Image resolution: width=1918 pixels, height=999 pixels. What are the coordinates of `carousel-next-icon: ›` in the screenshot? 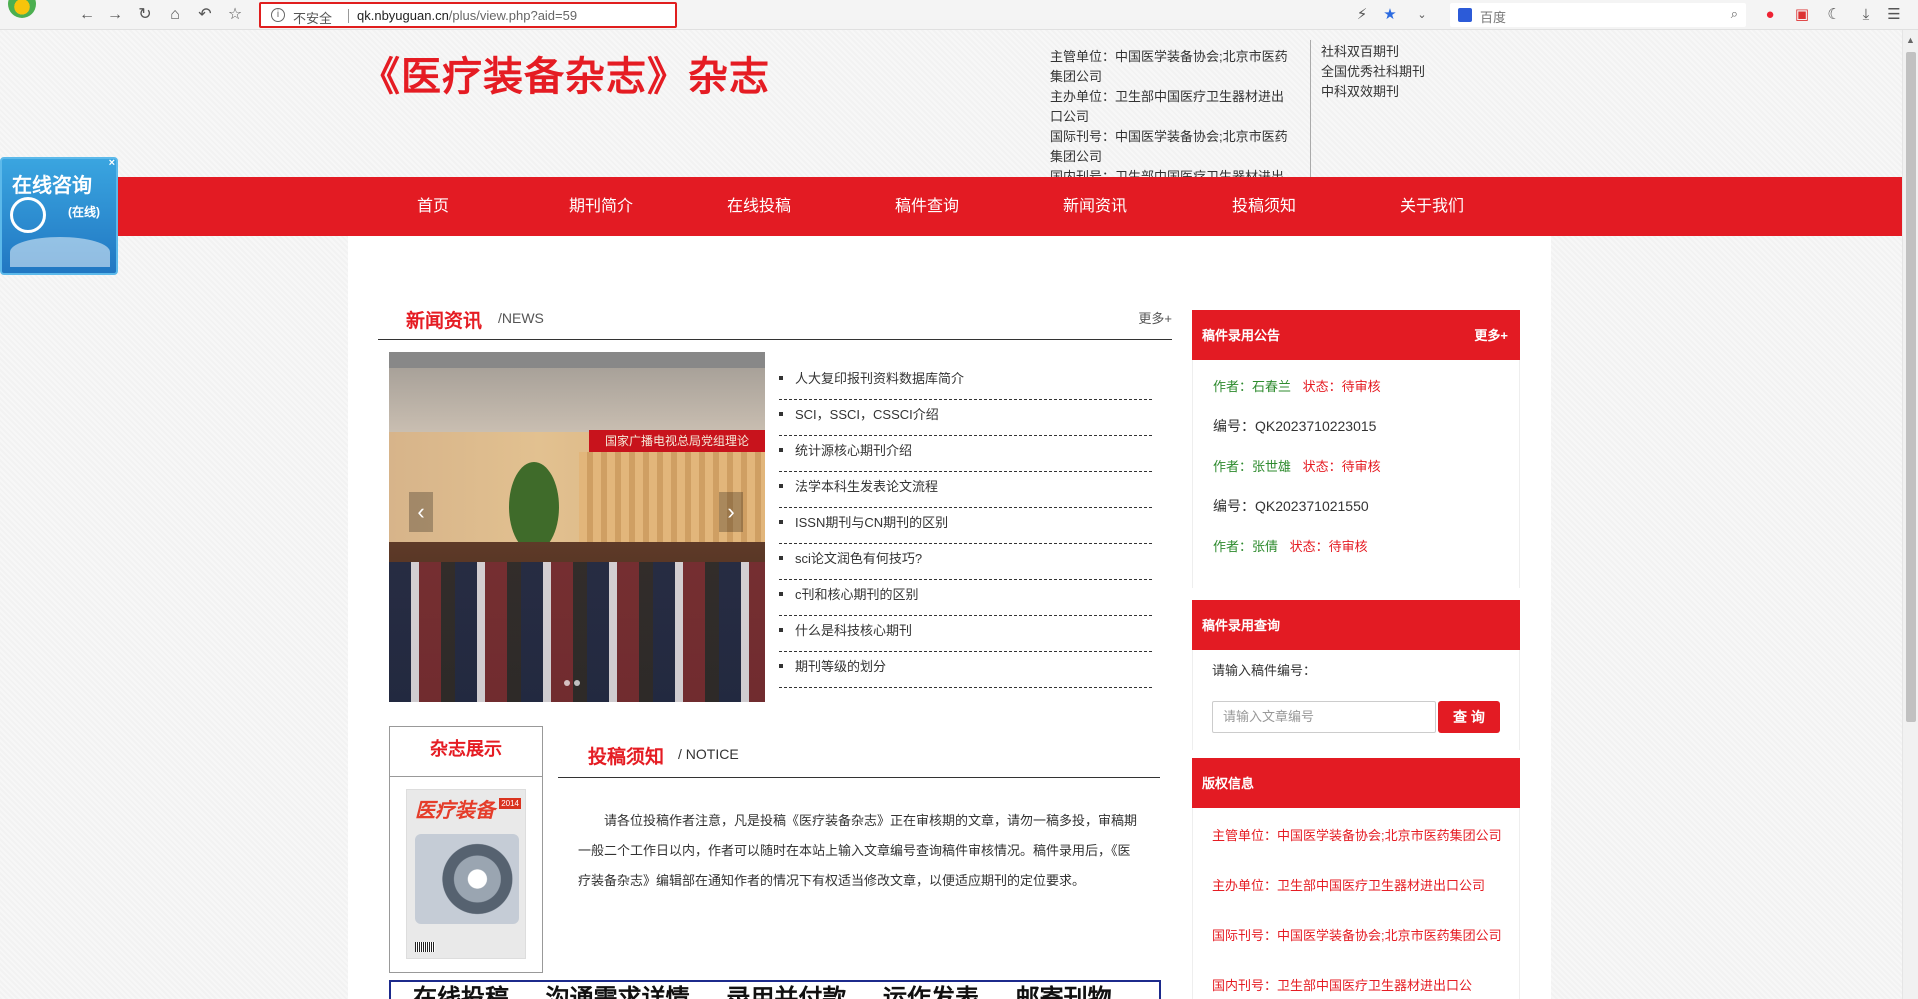 It's located at (731, 512).